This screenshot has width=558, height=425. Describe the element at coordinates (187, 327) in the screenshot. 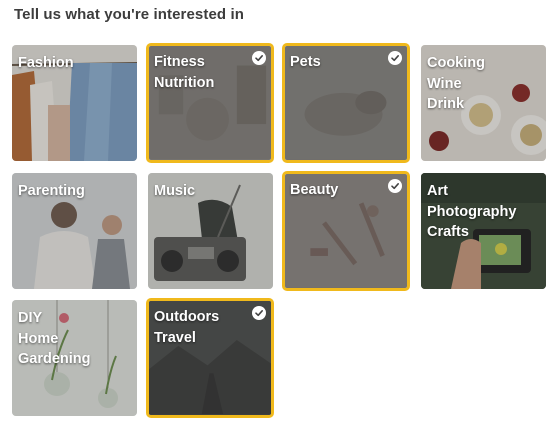

I see `topic-label: Outdoors Travel` at that location.